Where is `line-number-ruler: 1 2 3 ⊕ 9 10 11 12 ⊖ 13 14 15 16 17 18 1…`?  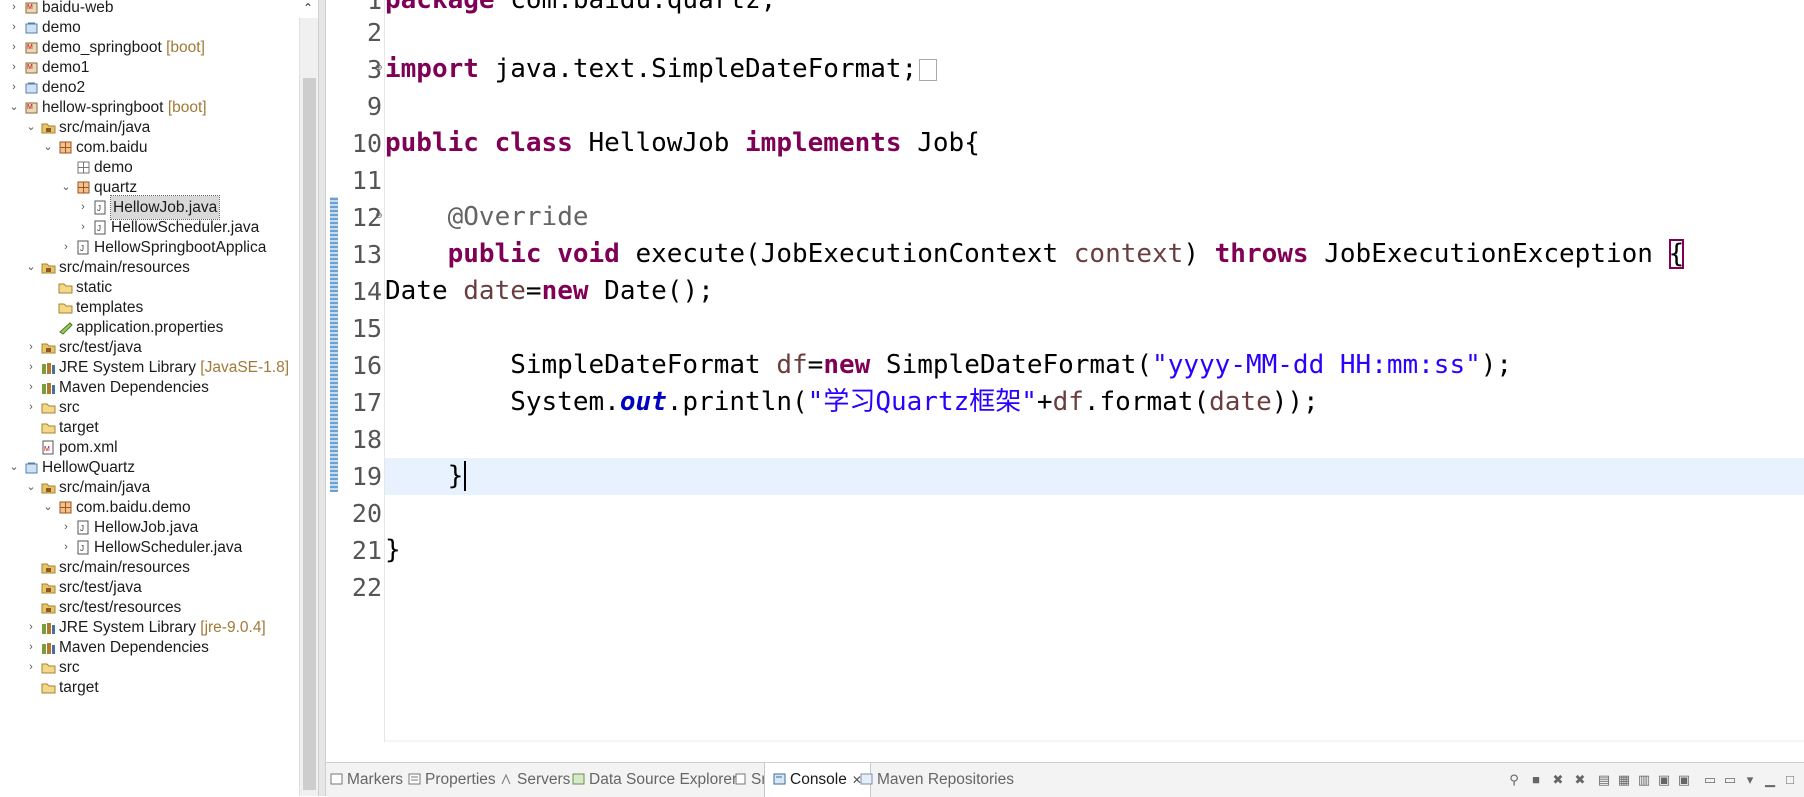 line-number-ruler: 1 2 3 ⊕ 9 10 11 12 ⊖ 13 14 15 16 17 18 1… is located at coordinates (355, 371).